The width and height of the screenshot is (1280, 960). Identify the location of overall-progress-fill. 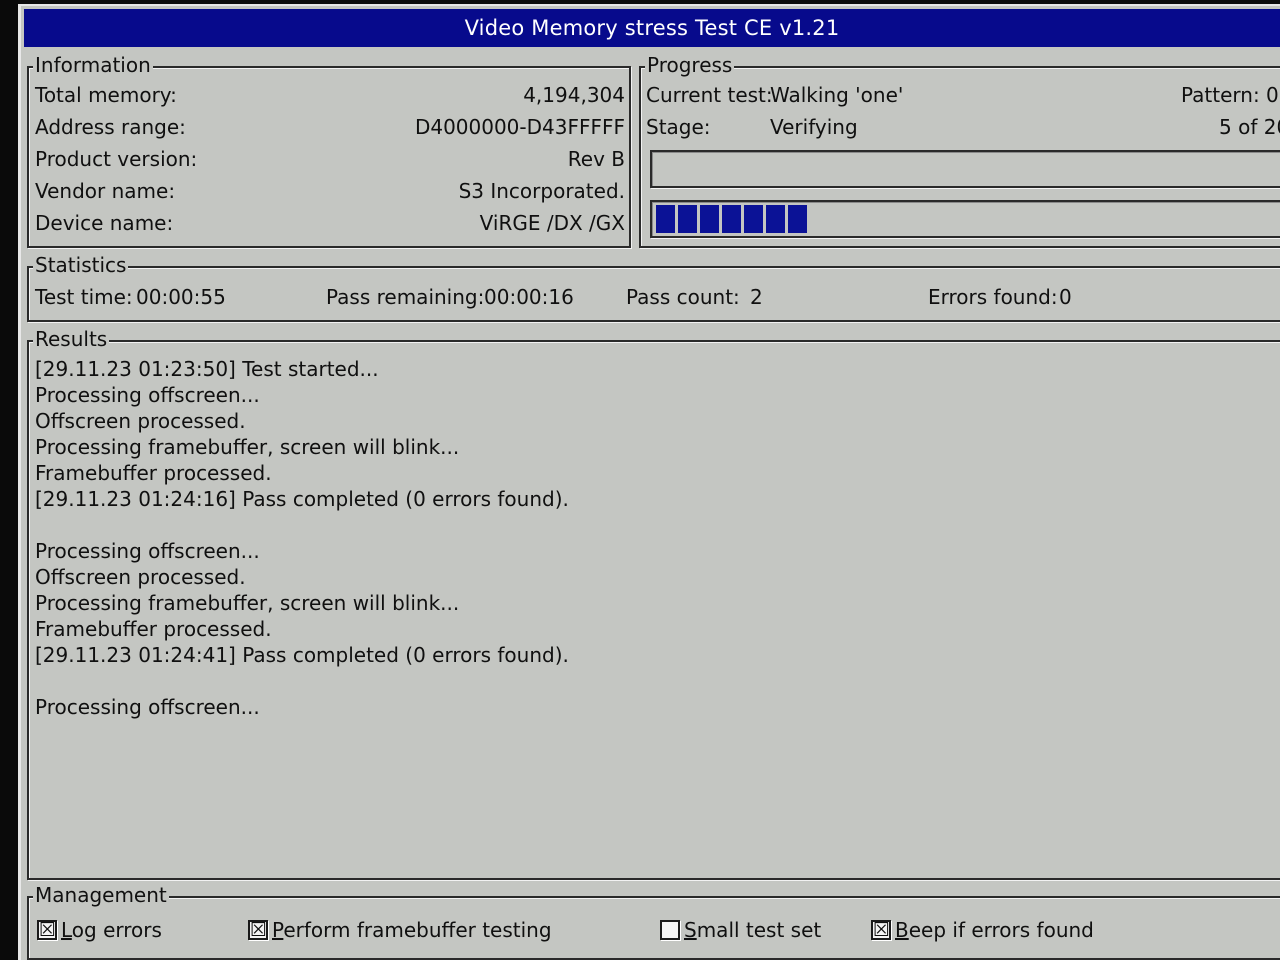
(731, 219).